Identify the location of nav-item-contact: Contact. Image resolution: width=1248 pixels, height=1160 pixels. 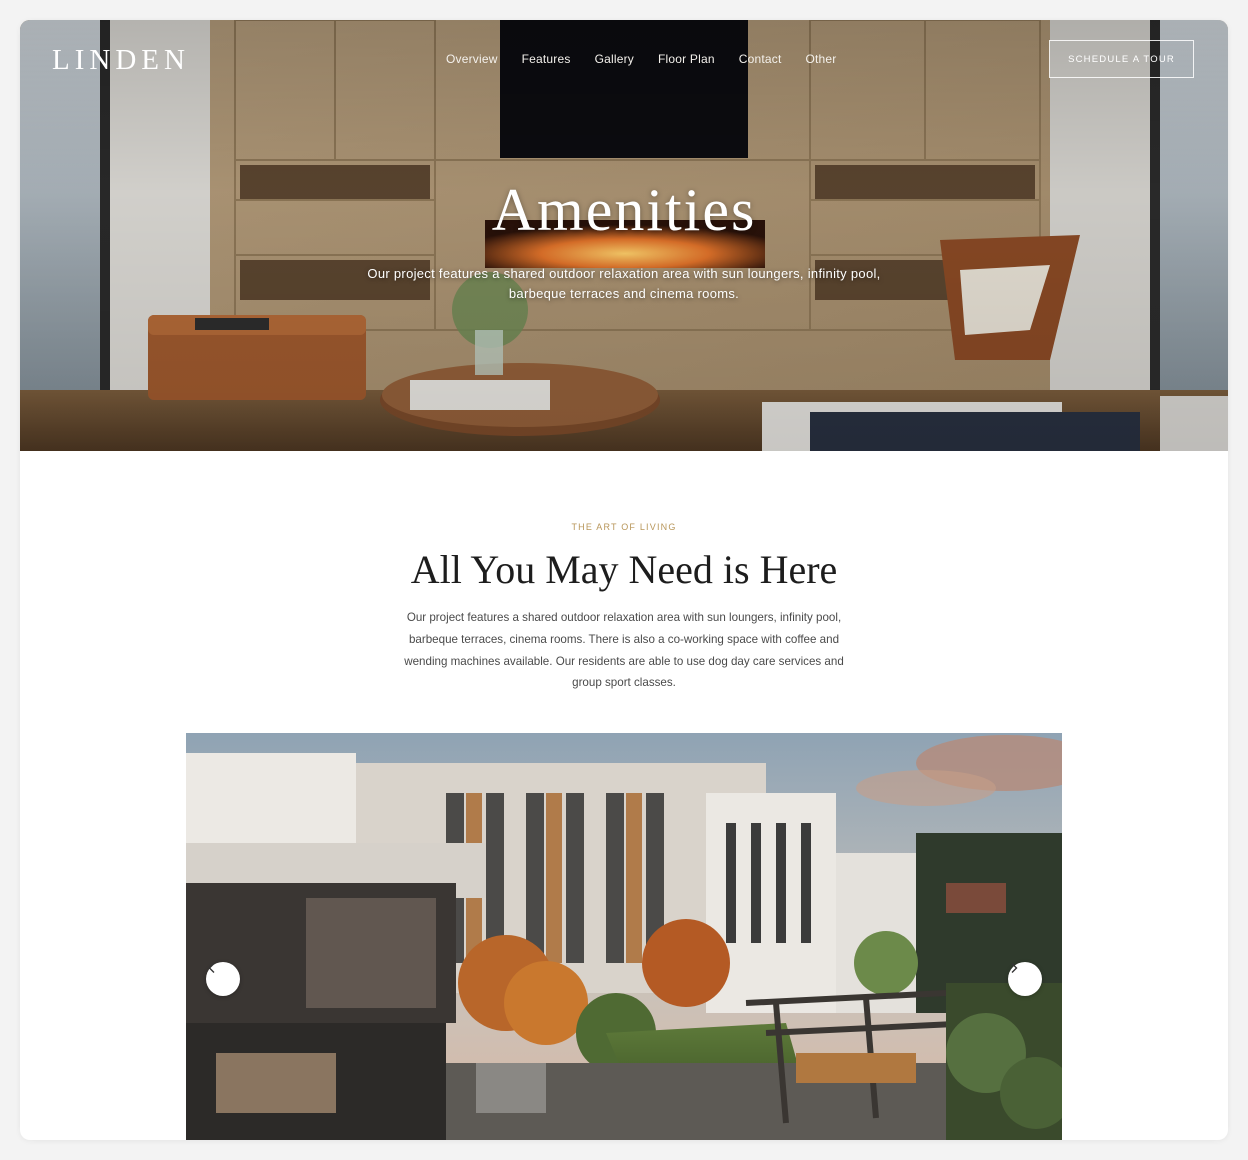
(760, 59).